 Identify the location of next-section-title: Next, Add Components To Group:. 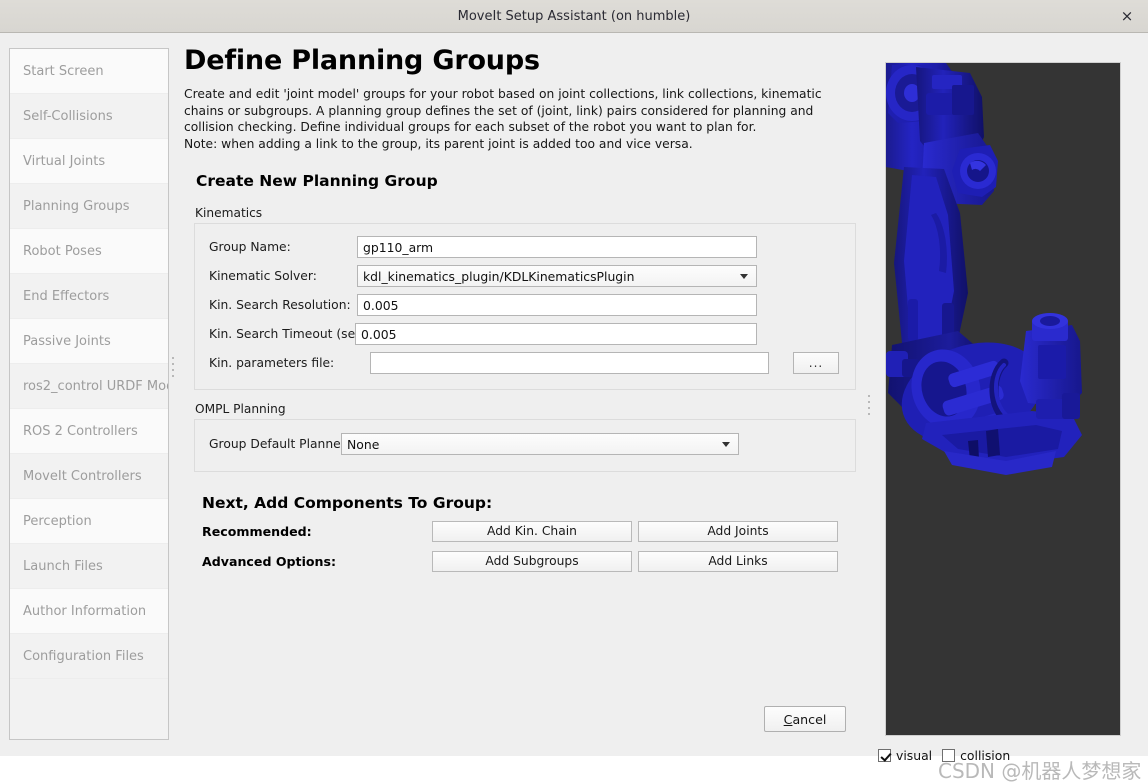
(347, 502).